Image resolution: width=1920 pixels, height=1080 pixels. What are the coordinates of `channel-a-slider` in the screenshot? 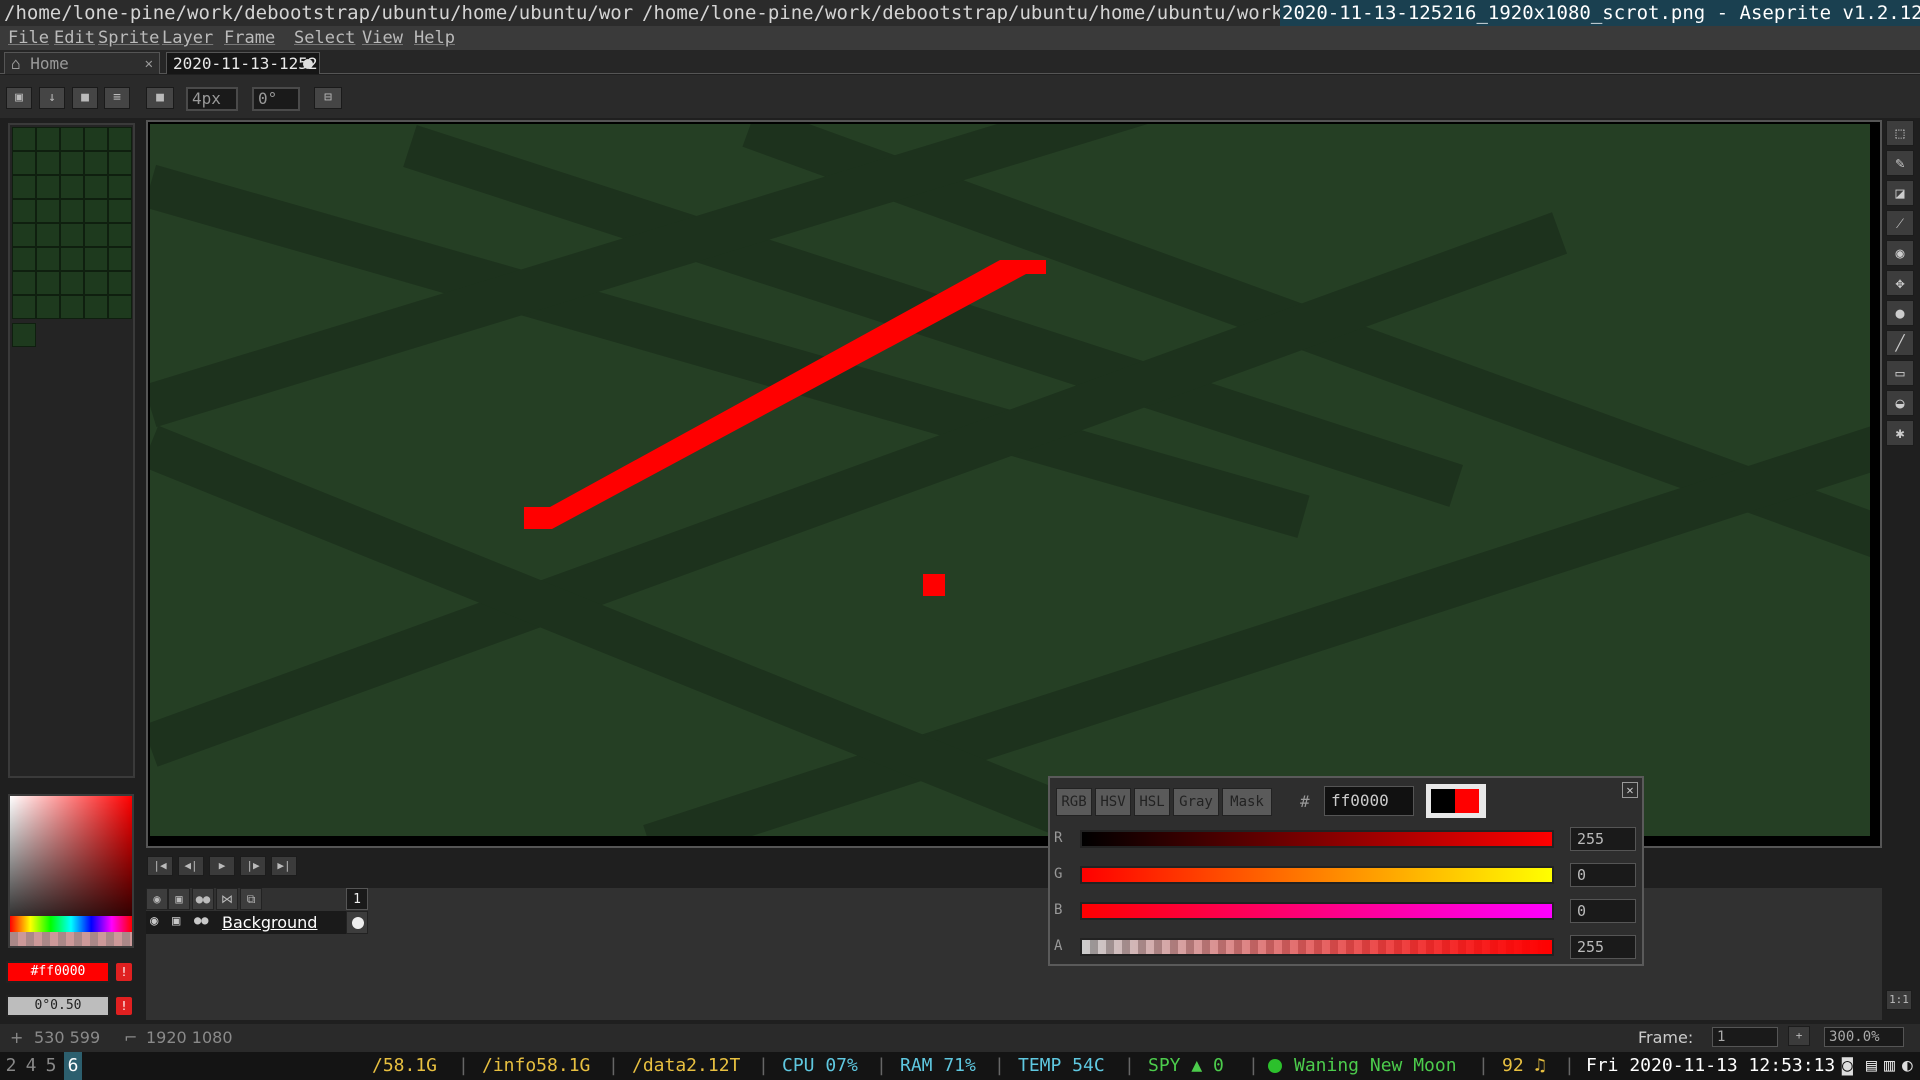 It's located at (1317, 947).